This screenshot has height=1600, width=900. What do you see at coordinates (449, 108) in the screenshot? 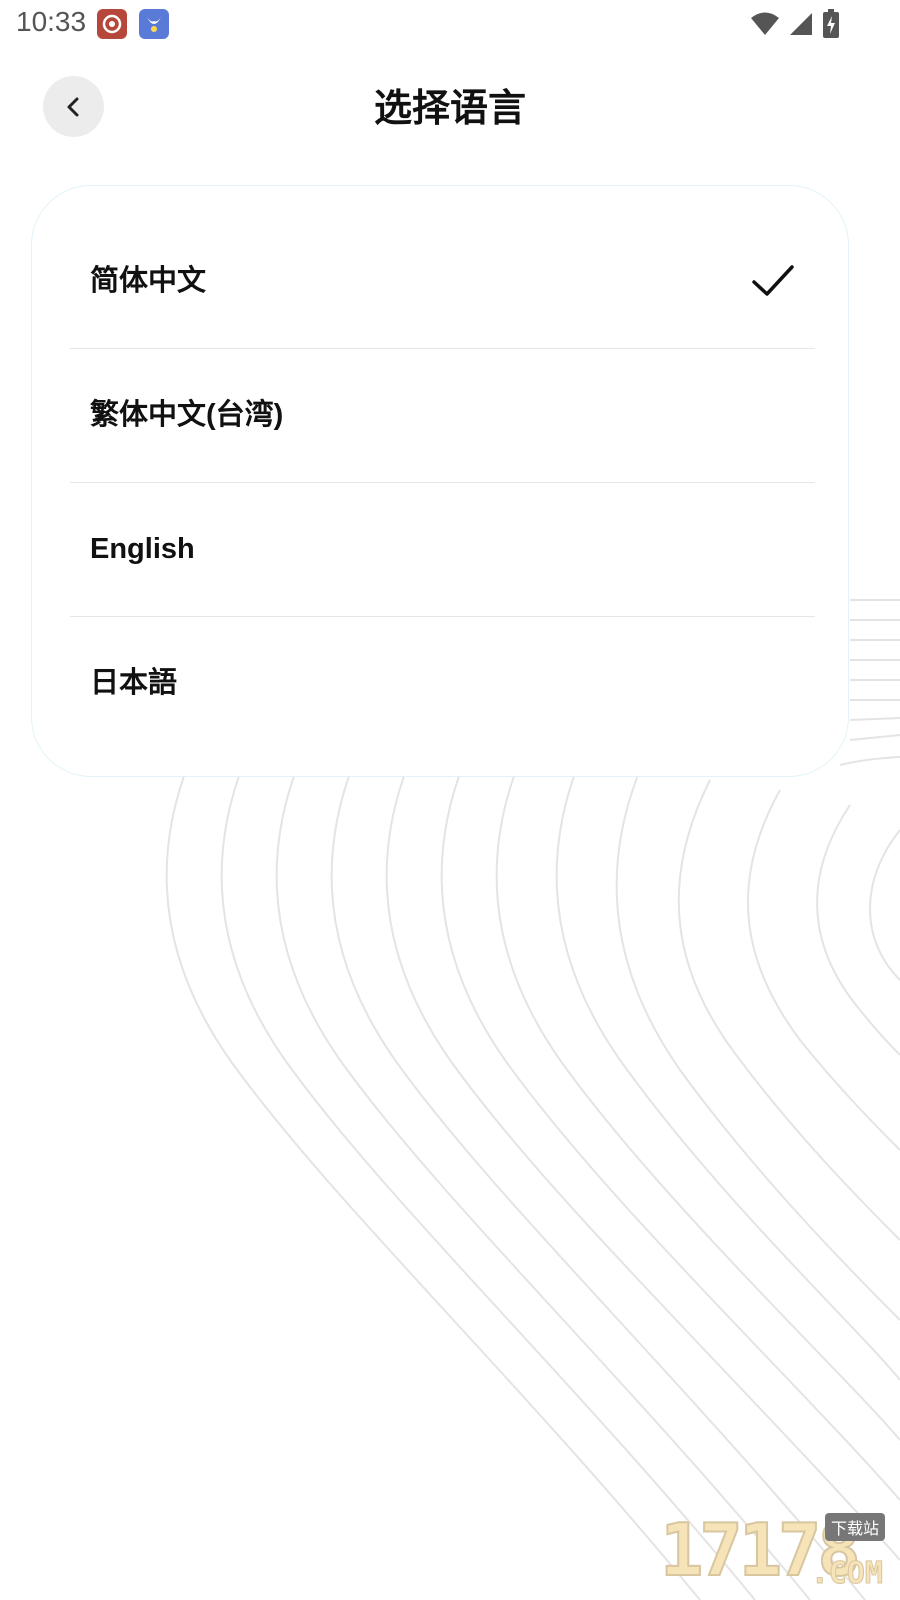
I see `page-title: 选择语言` at bounding box center [449, 108].